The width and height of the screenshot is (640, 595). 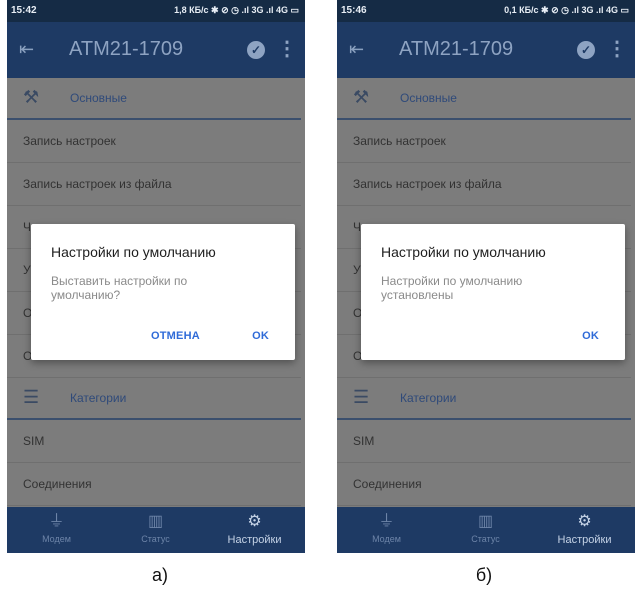 What do you see at coordinates (486, 11) in the screenshot?
I see `status-bar: 15:46 0,1 КБ/с ✱ ⊘ ◷ .ıl 3G .ıl 4G ▭` at bounding box center [486, 11].